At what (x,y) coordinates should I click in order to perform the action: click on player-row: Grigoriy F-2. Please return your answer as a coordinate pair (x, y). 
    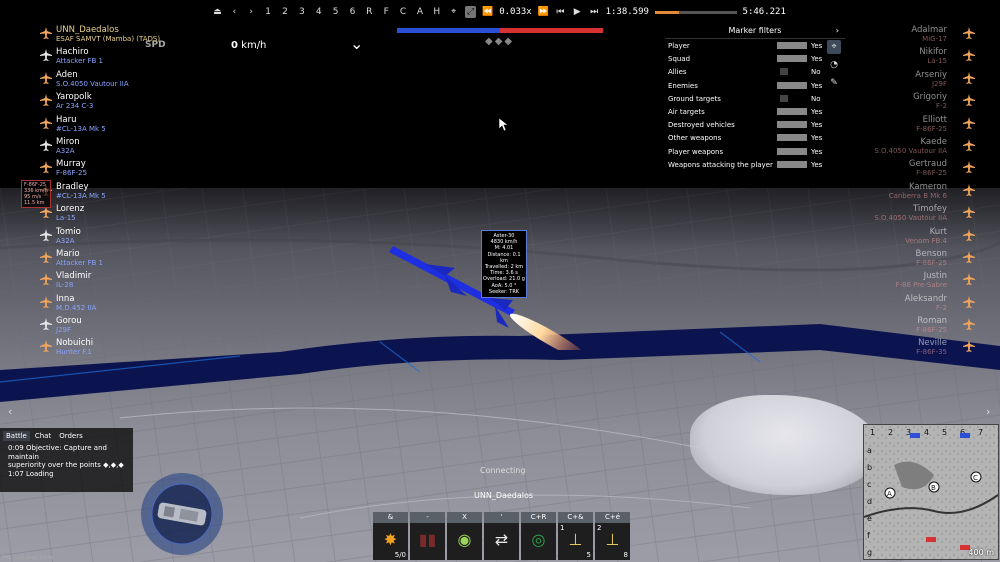
    Looking at the image, I should click on (907, 103).